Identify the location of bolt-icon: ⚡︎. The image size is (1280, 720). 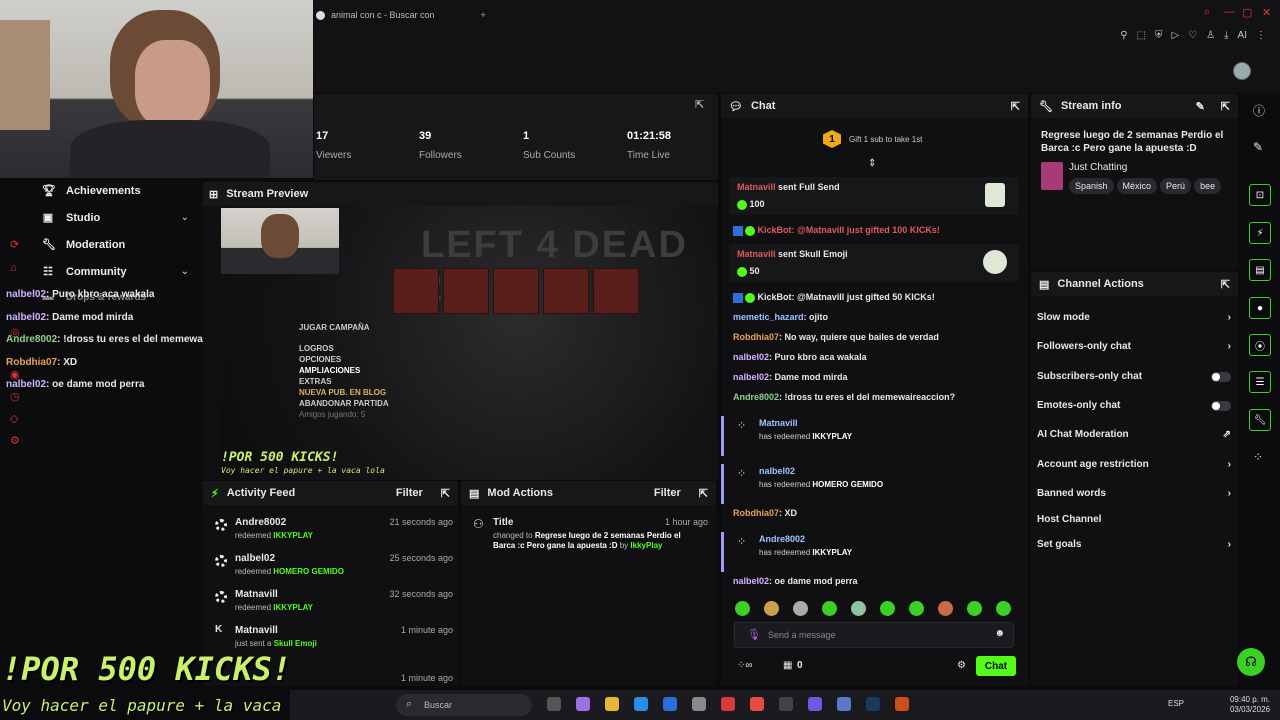
(1260, 233).